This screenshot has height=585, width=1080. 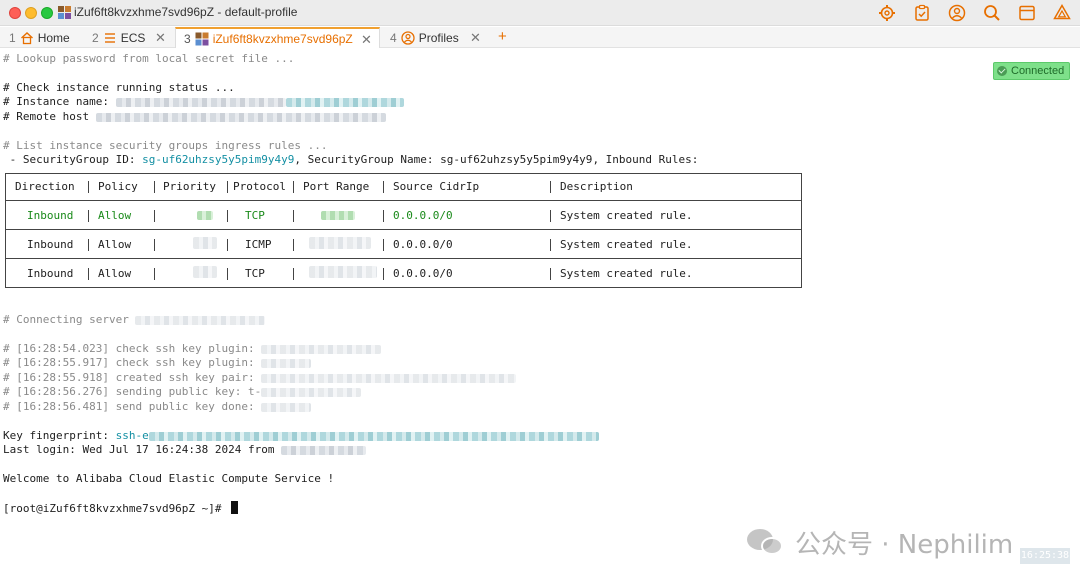 I want to click on tab-label: Home, so click(x=53, y=37).